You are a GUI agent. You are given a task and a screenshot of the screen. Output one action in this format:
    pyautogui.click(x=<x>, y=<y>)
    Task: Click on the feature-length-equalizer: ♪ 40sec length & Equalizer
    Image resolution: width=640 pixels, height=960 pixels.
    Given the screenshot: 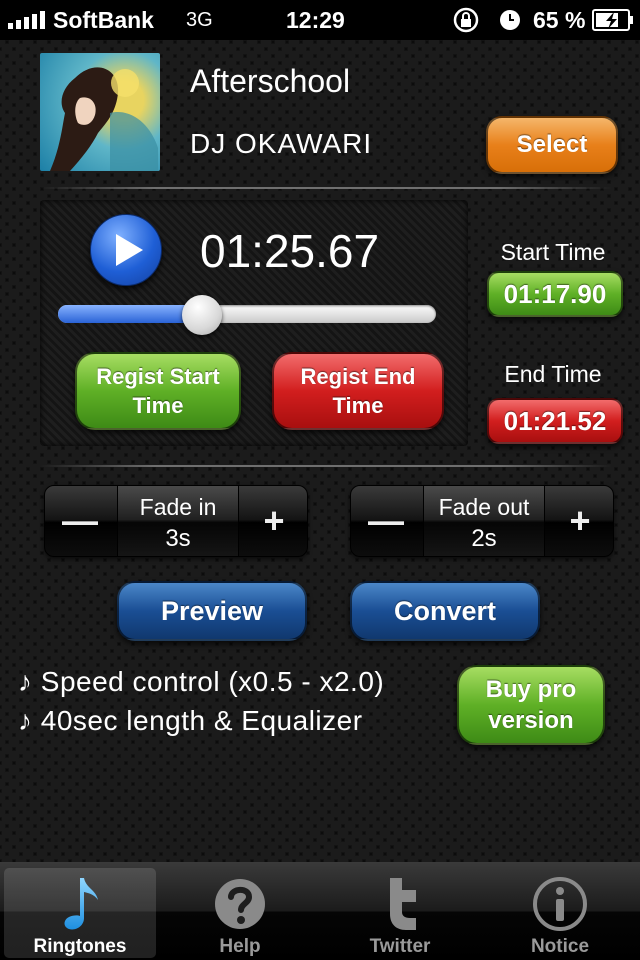 What is the action you would take?
    pyautogui.click(x=190, y=720)
    